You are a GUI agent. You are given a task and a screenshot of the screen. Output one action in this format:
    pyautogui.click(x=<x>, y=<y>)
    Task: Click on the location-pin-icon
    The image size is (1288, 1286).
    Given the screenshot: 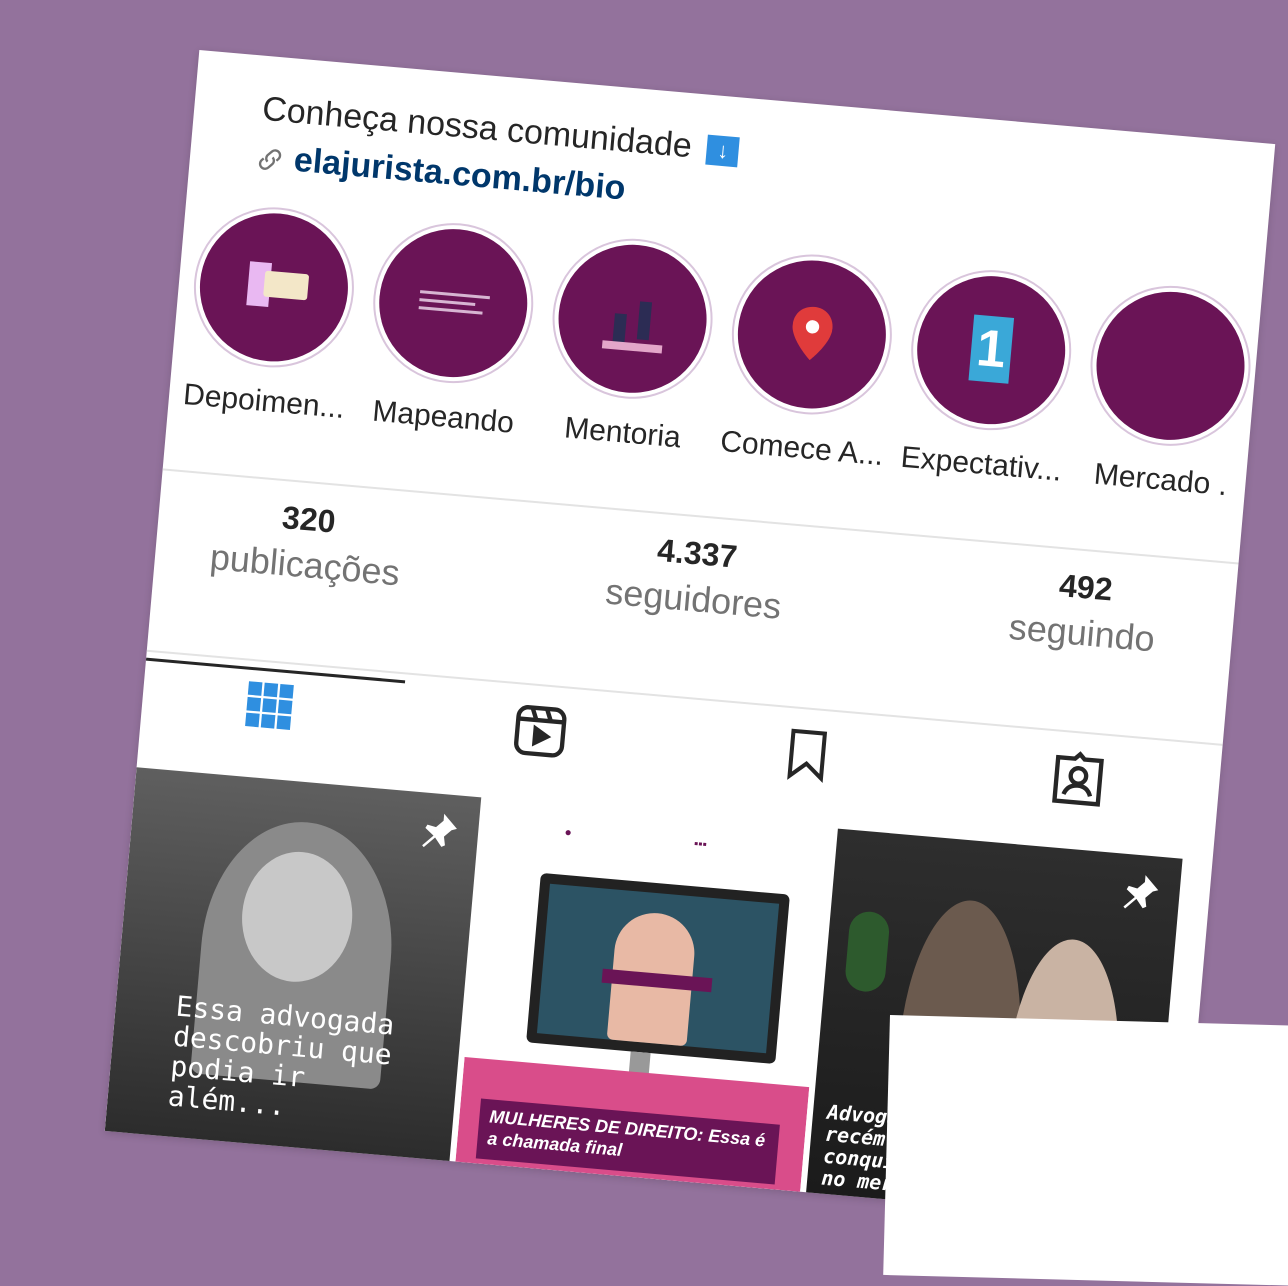 What is the action you would take?
    pyautogui.click(x=812, y=333)
    